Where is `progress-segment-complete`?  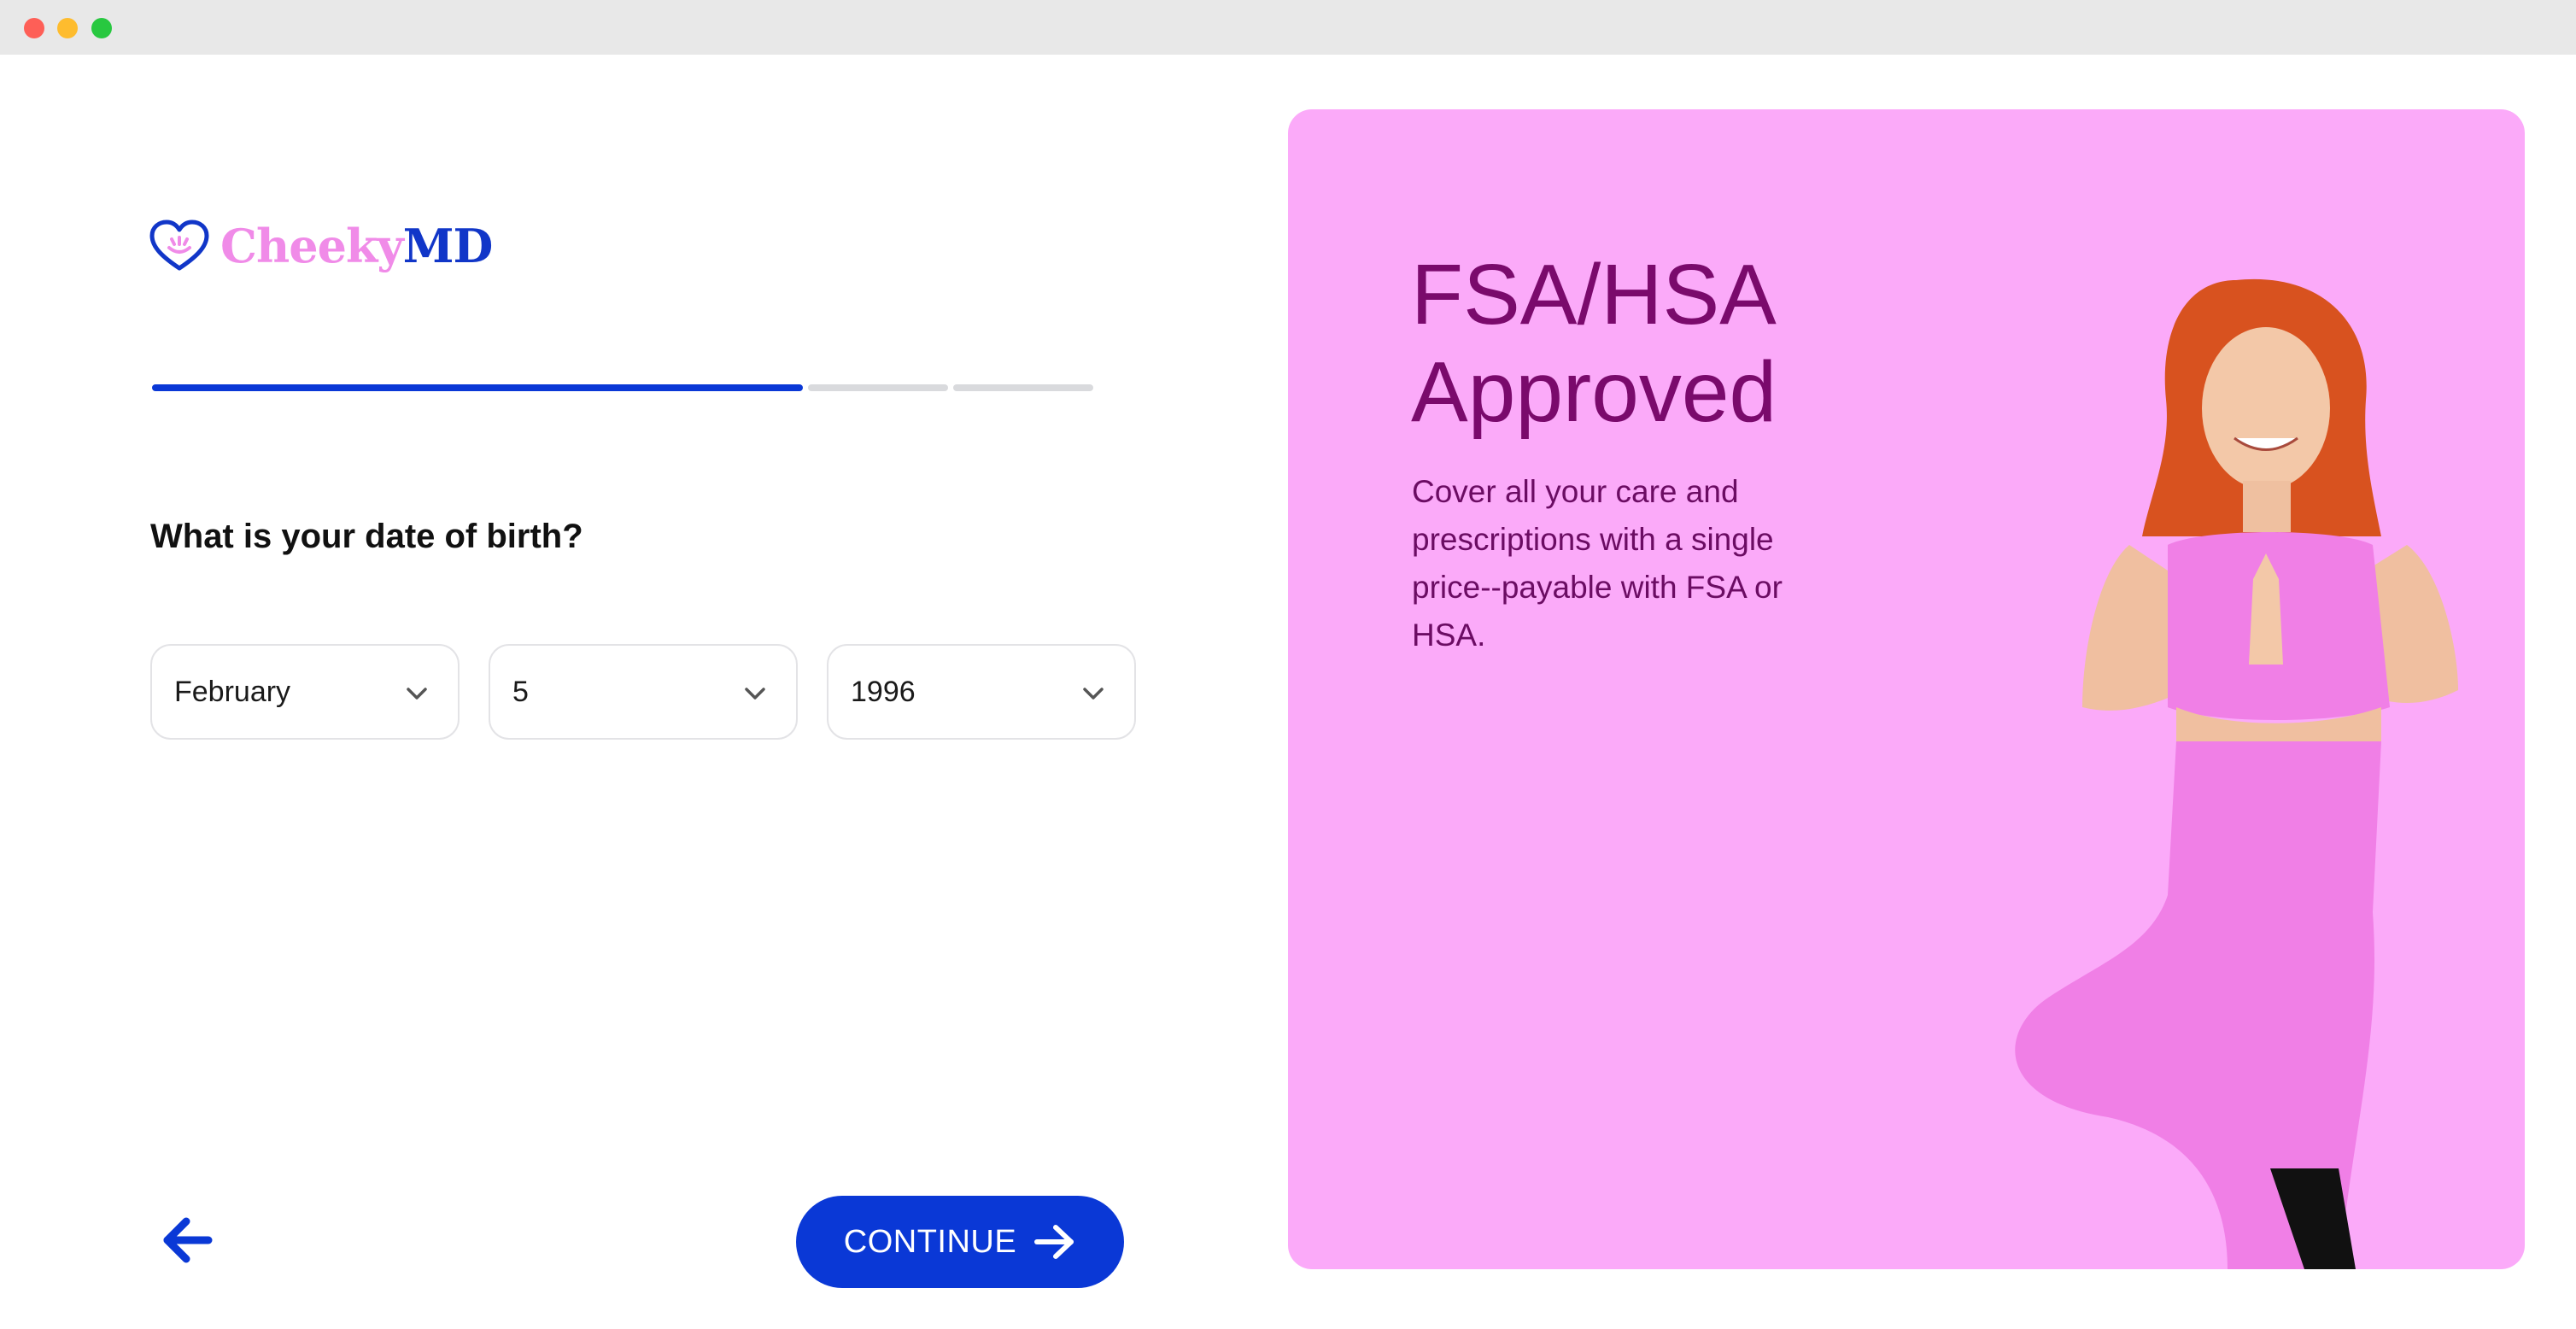
progress-segment-complete is located at coordinates (477, 387).